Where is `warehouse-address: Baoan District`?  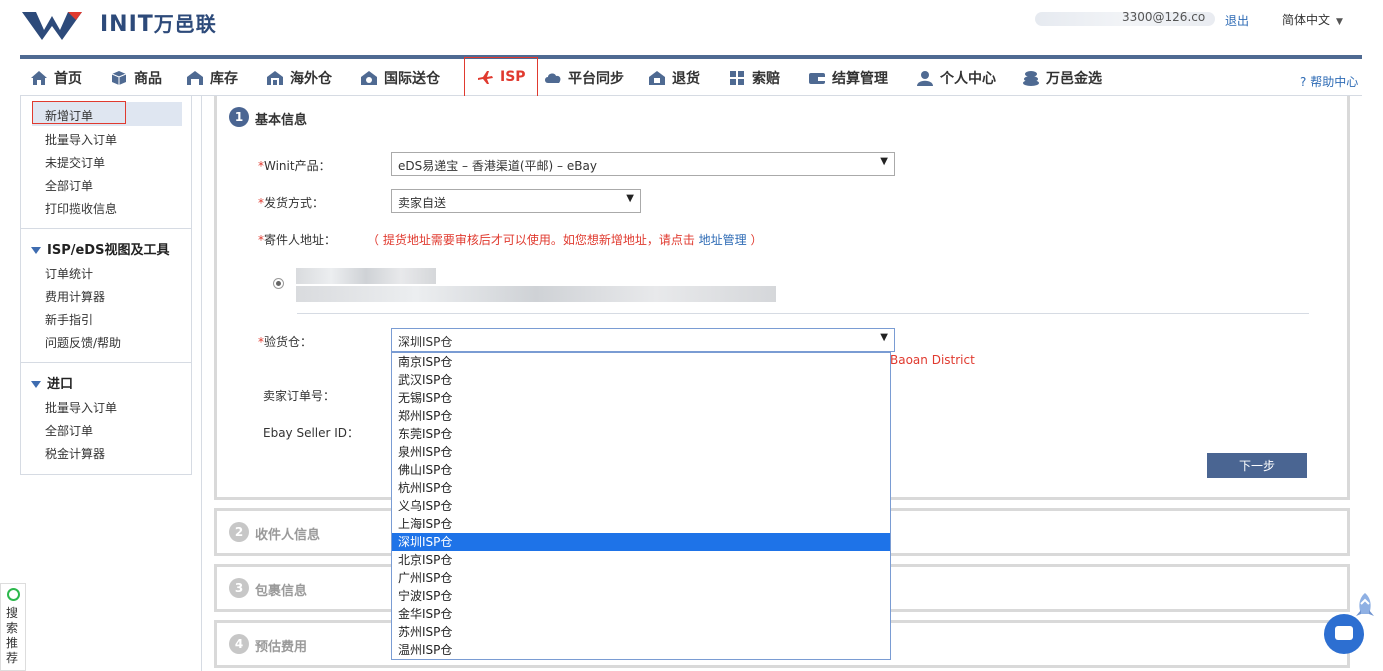
warehouse-address: Baoan District is located at coordinates (932, 360).